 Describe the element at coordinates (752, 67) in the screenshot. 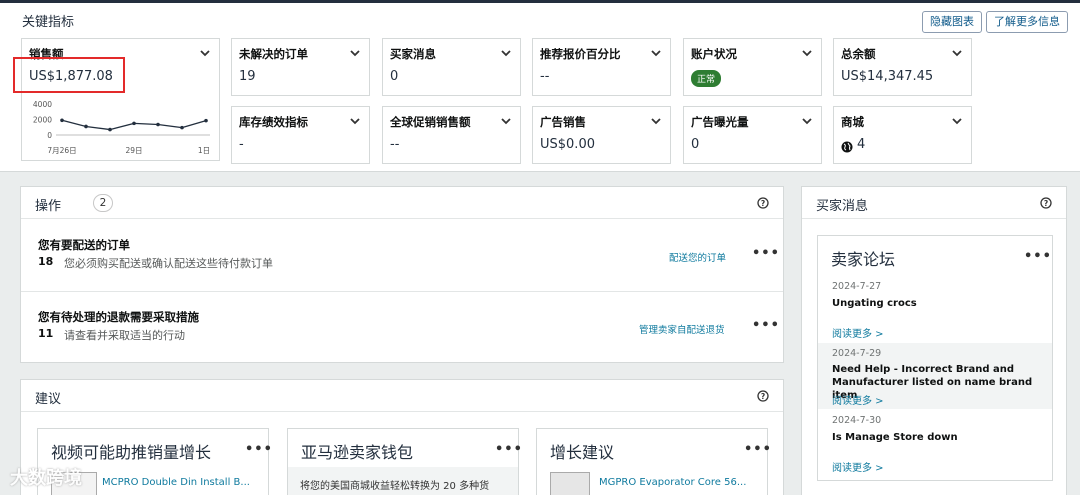

I see `kpi-account-health-card: 账户状况 正常` at that location.